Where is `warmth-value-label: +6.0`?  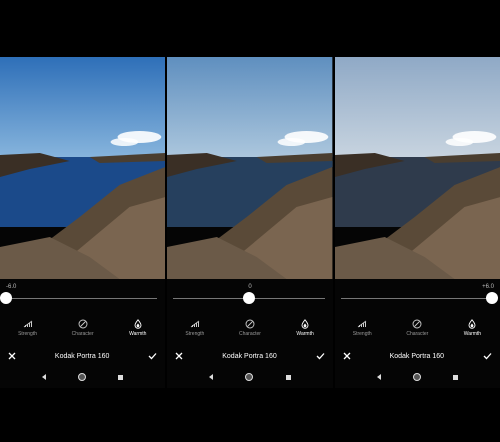 warmth-value-label: +6.0 is located at coordinates (488, 287).